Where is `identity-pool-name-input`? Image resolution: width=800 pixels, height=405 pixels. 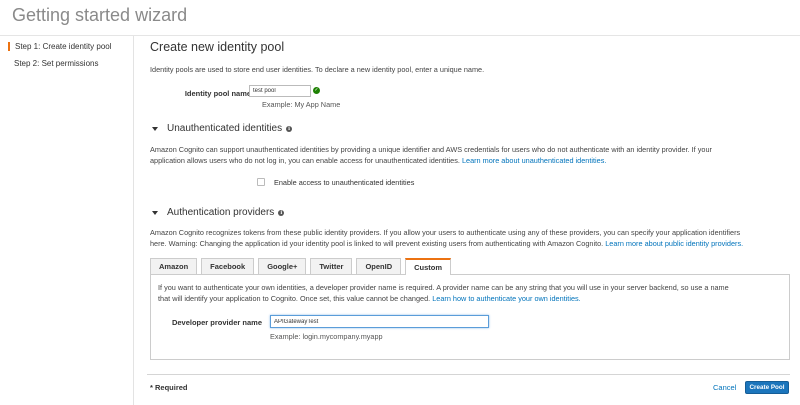 identity-pool-name-input is located at coordinates (280, 91).